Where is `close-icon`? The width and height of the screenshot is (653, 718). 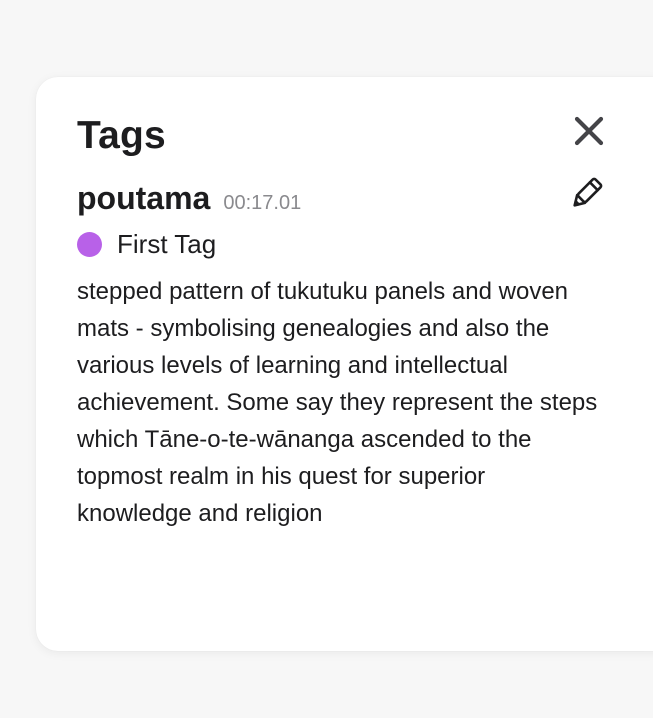 close-icon is located at coordinates (589, 131).